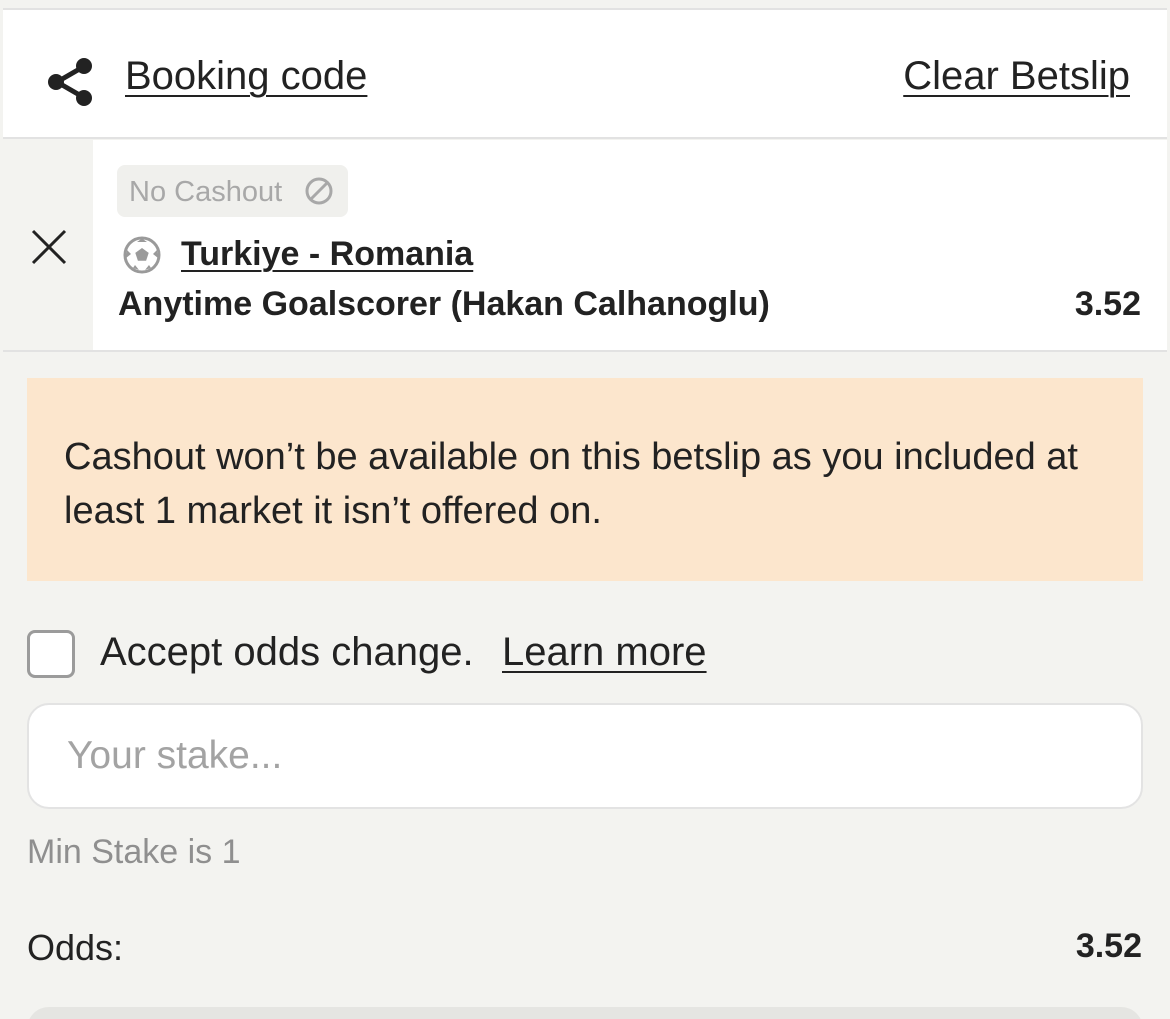  I want to click on match-link: Turkiye - Romania, so click(327, 254).